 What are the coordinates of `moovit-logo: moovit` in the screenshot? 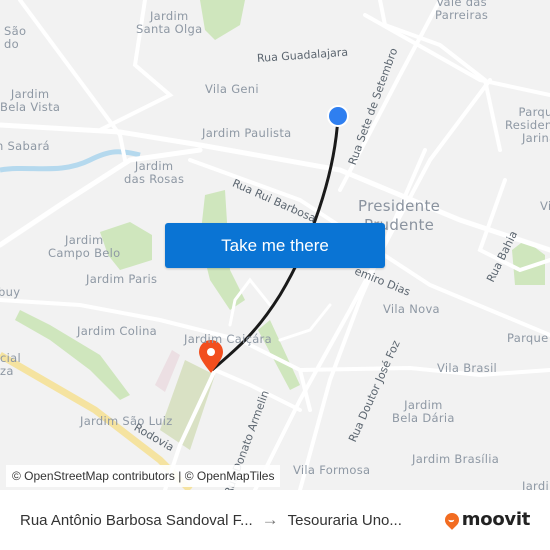 It's located at (486, 519).